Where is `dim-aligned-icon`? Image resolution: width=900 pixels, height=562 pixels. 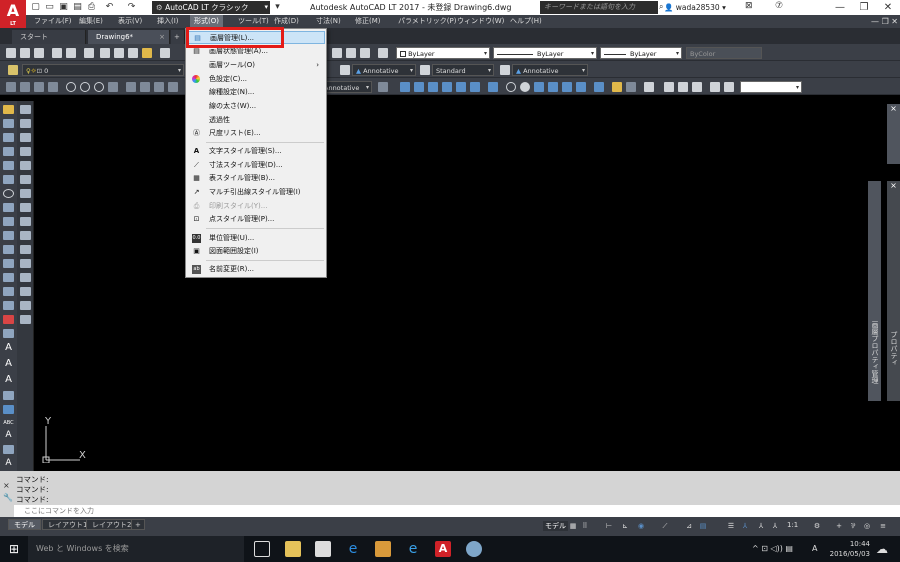
dim-aligned-icon is located at coordinates (145, 87).